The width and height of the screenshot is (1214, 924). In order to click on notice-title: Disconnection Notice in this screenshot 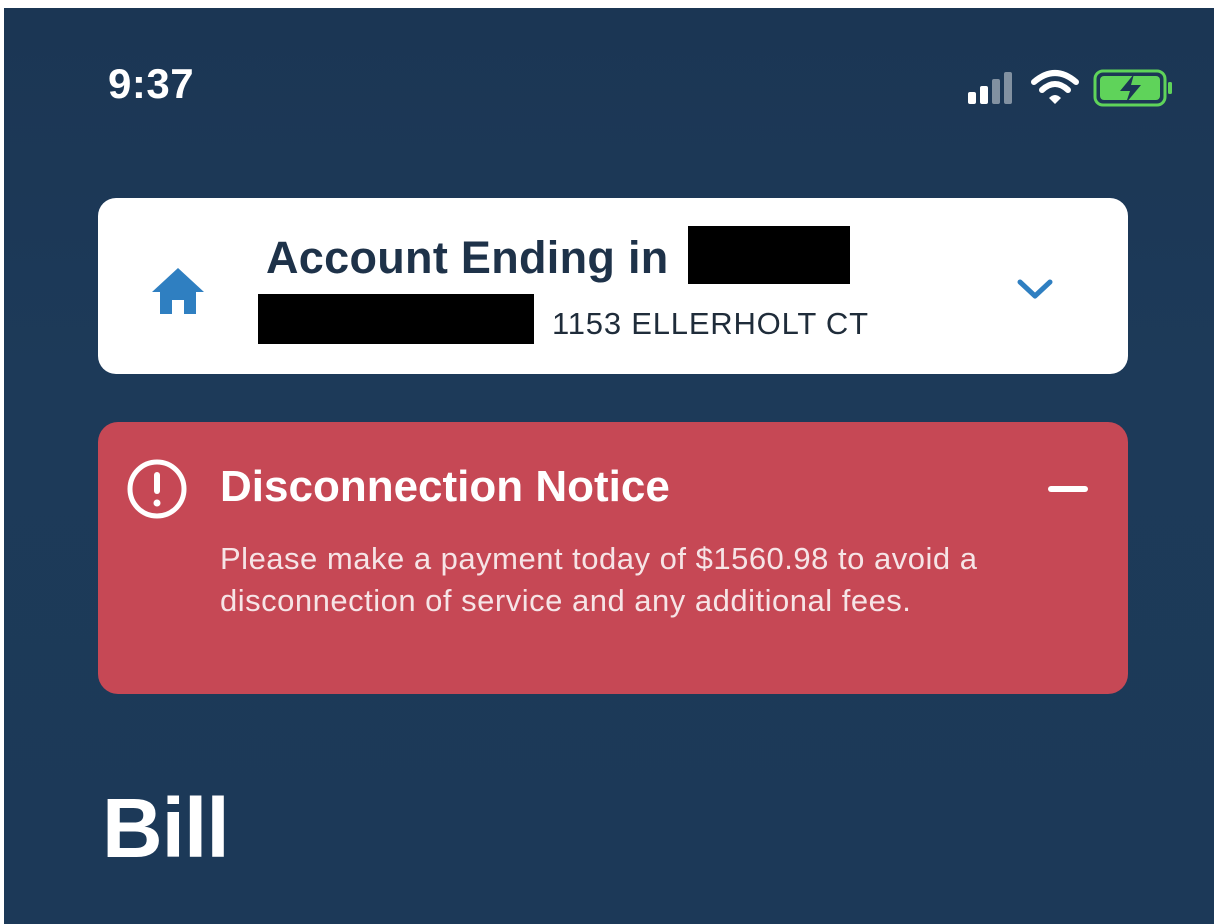, I will do `click(445, 486)`.